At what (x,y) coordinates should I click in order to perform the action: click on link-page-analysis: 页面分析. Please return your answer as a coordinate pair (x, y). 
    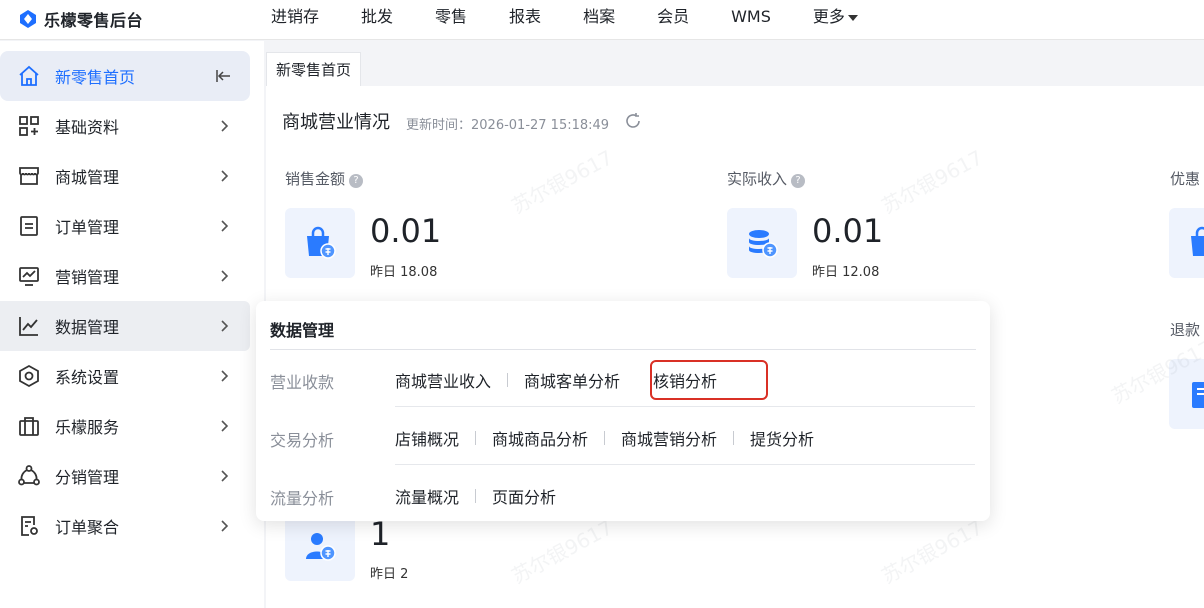
    Looking at the image, I should click on (524, 496).